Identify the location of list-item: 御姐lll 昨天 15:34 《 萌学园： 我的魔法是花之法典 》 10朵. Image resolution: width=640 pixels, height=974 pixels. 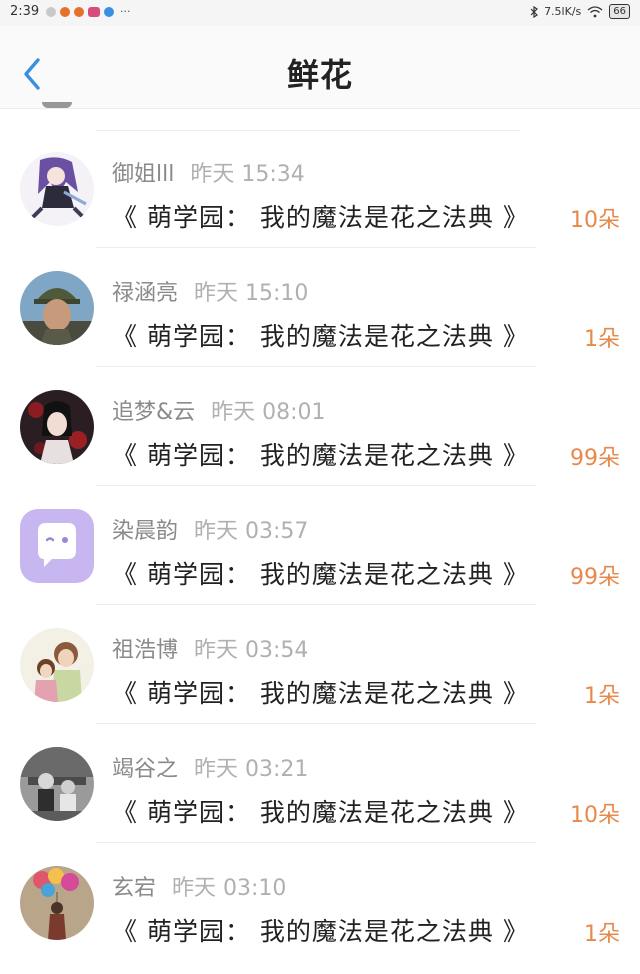
(320, 189).